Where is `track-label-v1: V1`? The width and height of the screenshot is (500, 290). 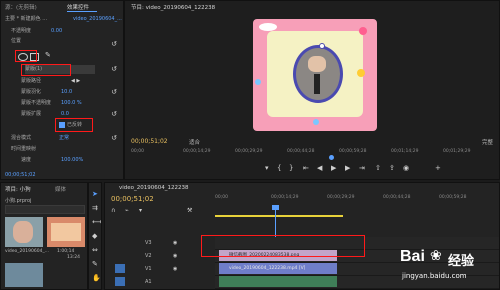
track-label-v1: V1 is located at coordinates (148, 269).